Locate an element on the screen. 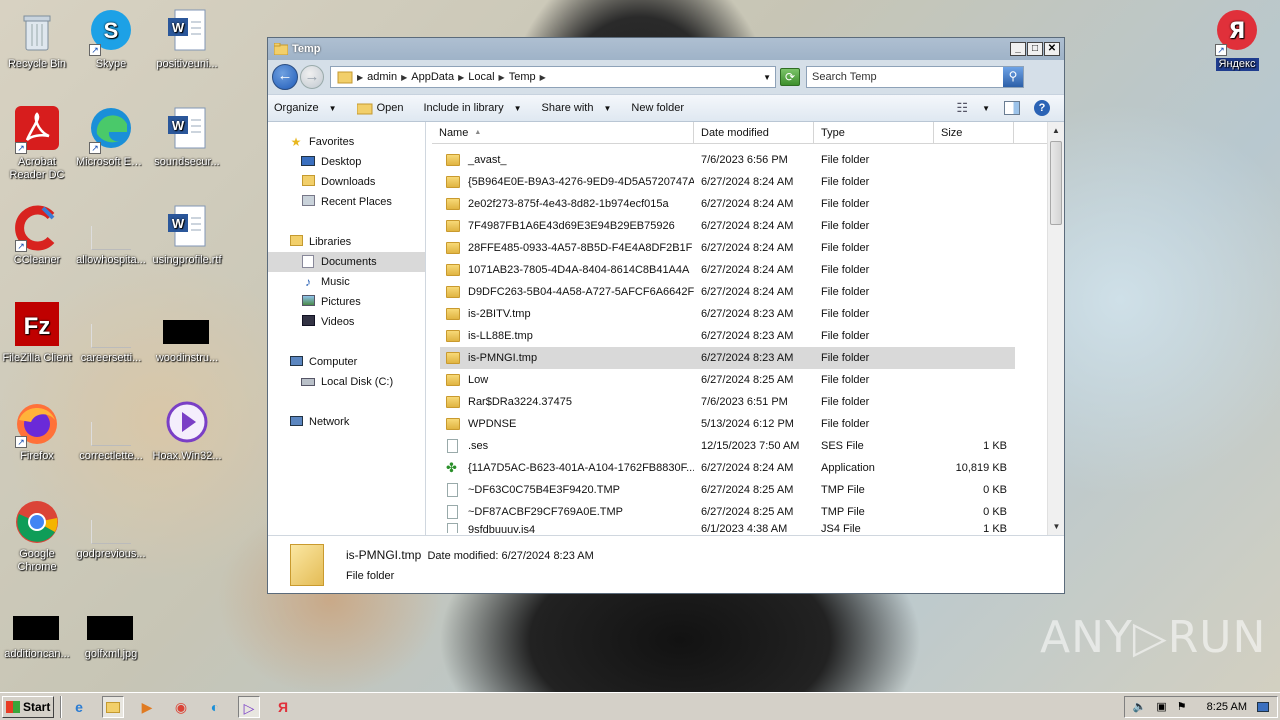 The image size is (1280, 720). title-bar: Temp _ □ ✕ is located at coordinates (666, 49).